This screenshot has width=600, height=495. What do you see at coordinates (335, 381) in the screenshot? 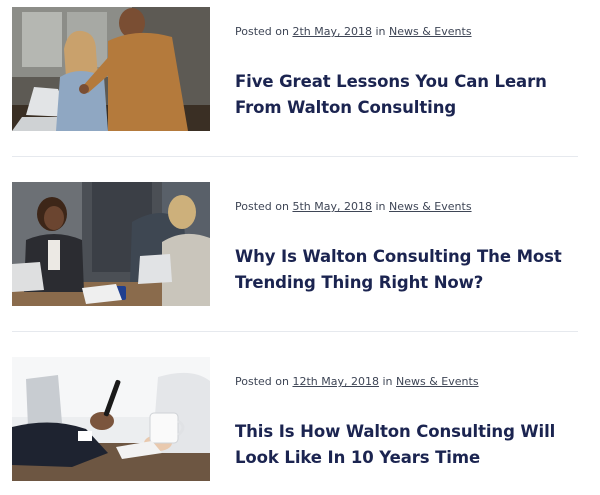
I see `post-3-date-link: 12th May, 2018` at bounding box center [335, 381].